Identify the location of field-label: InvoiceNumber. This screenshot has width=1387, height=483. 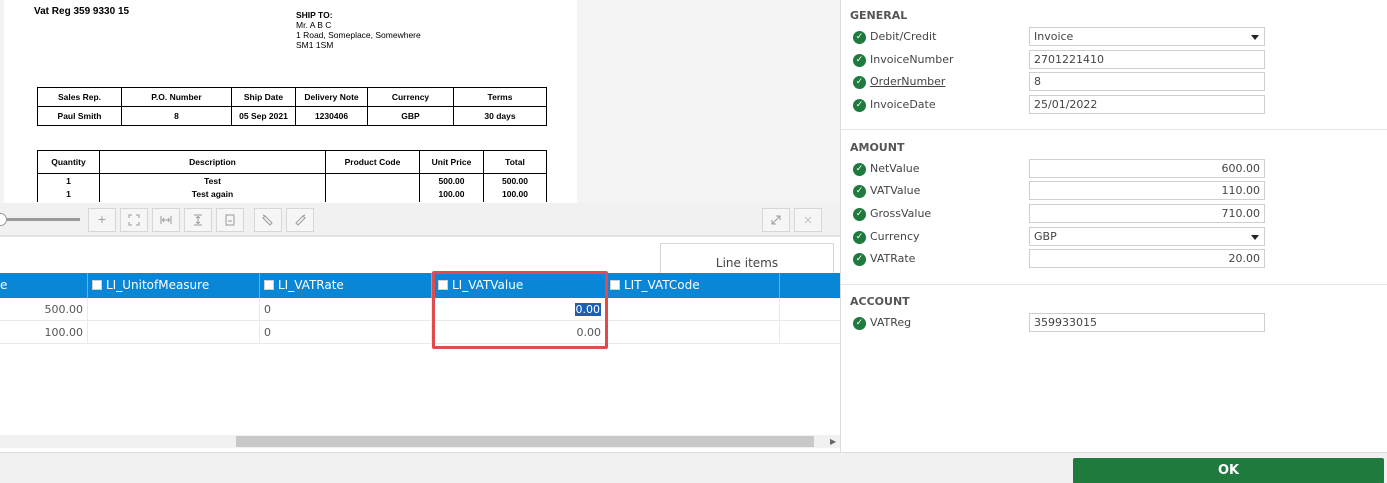
(912, 59).